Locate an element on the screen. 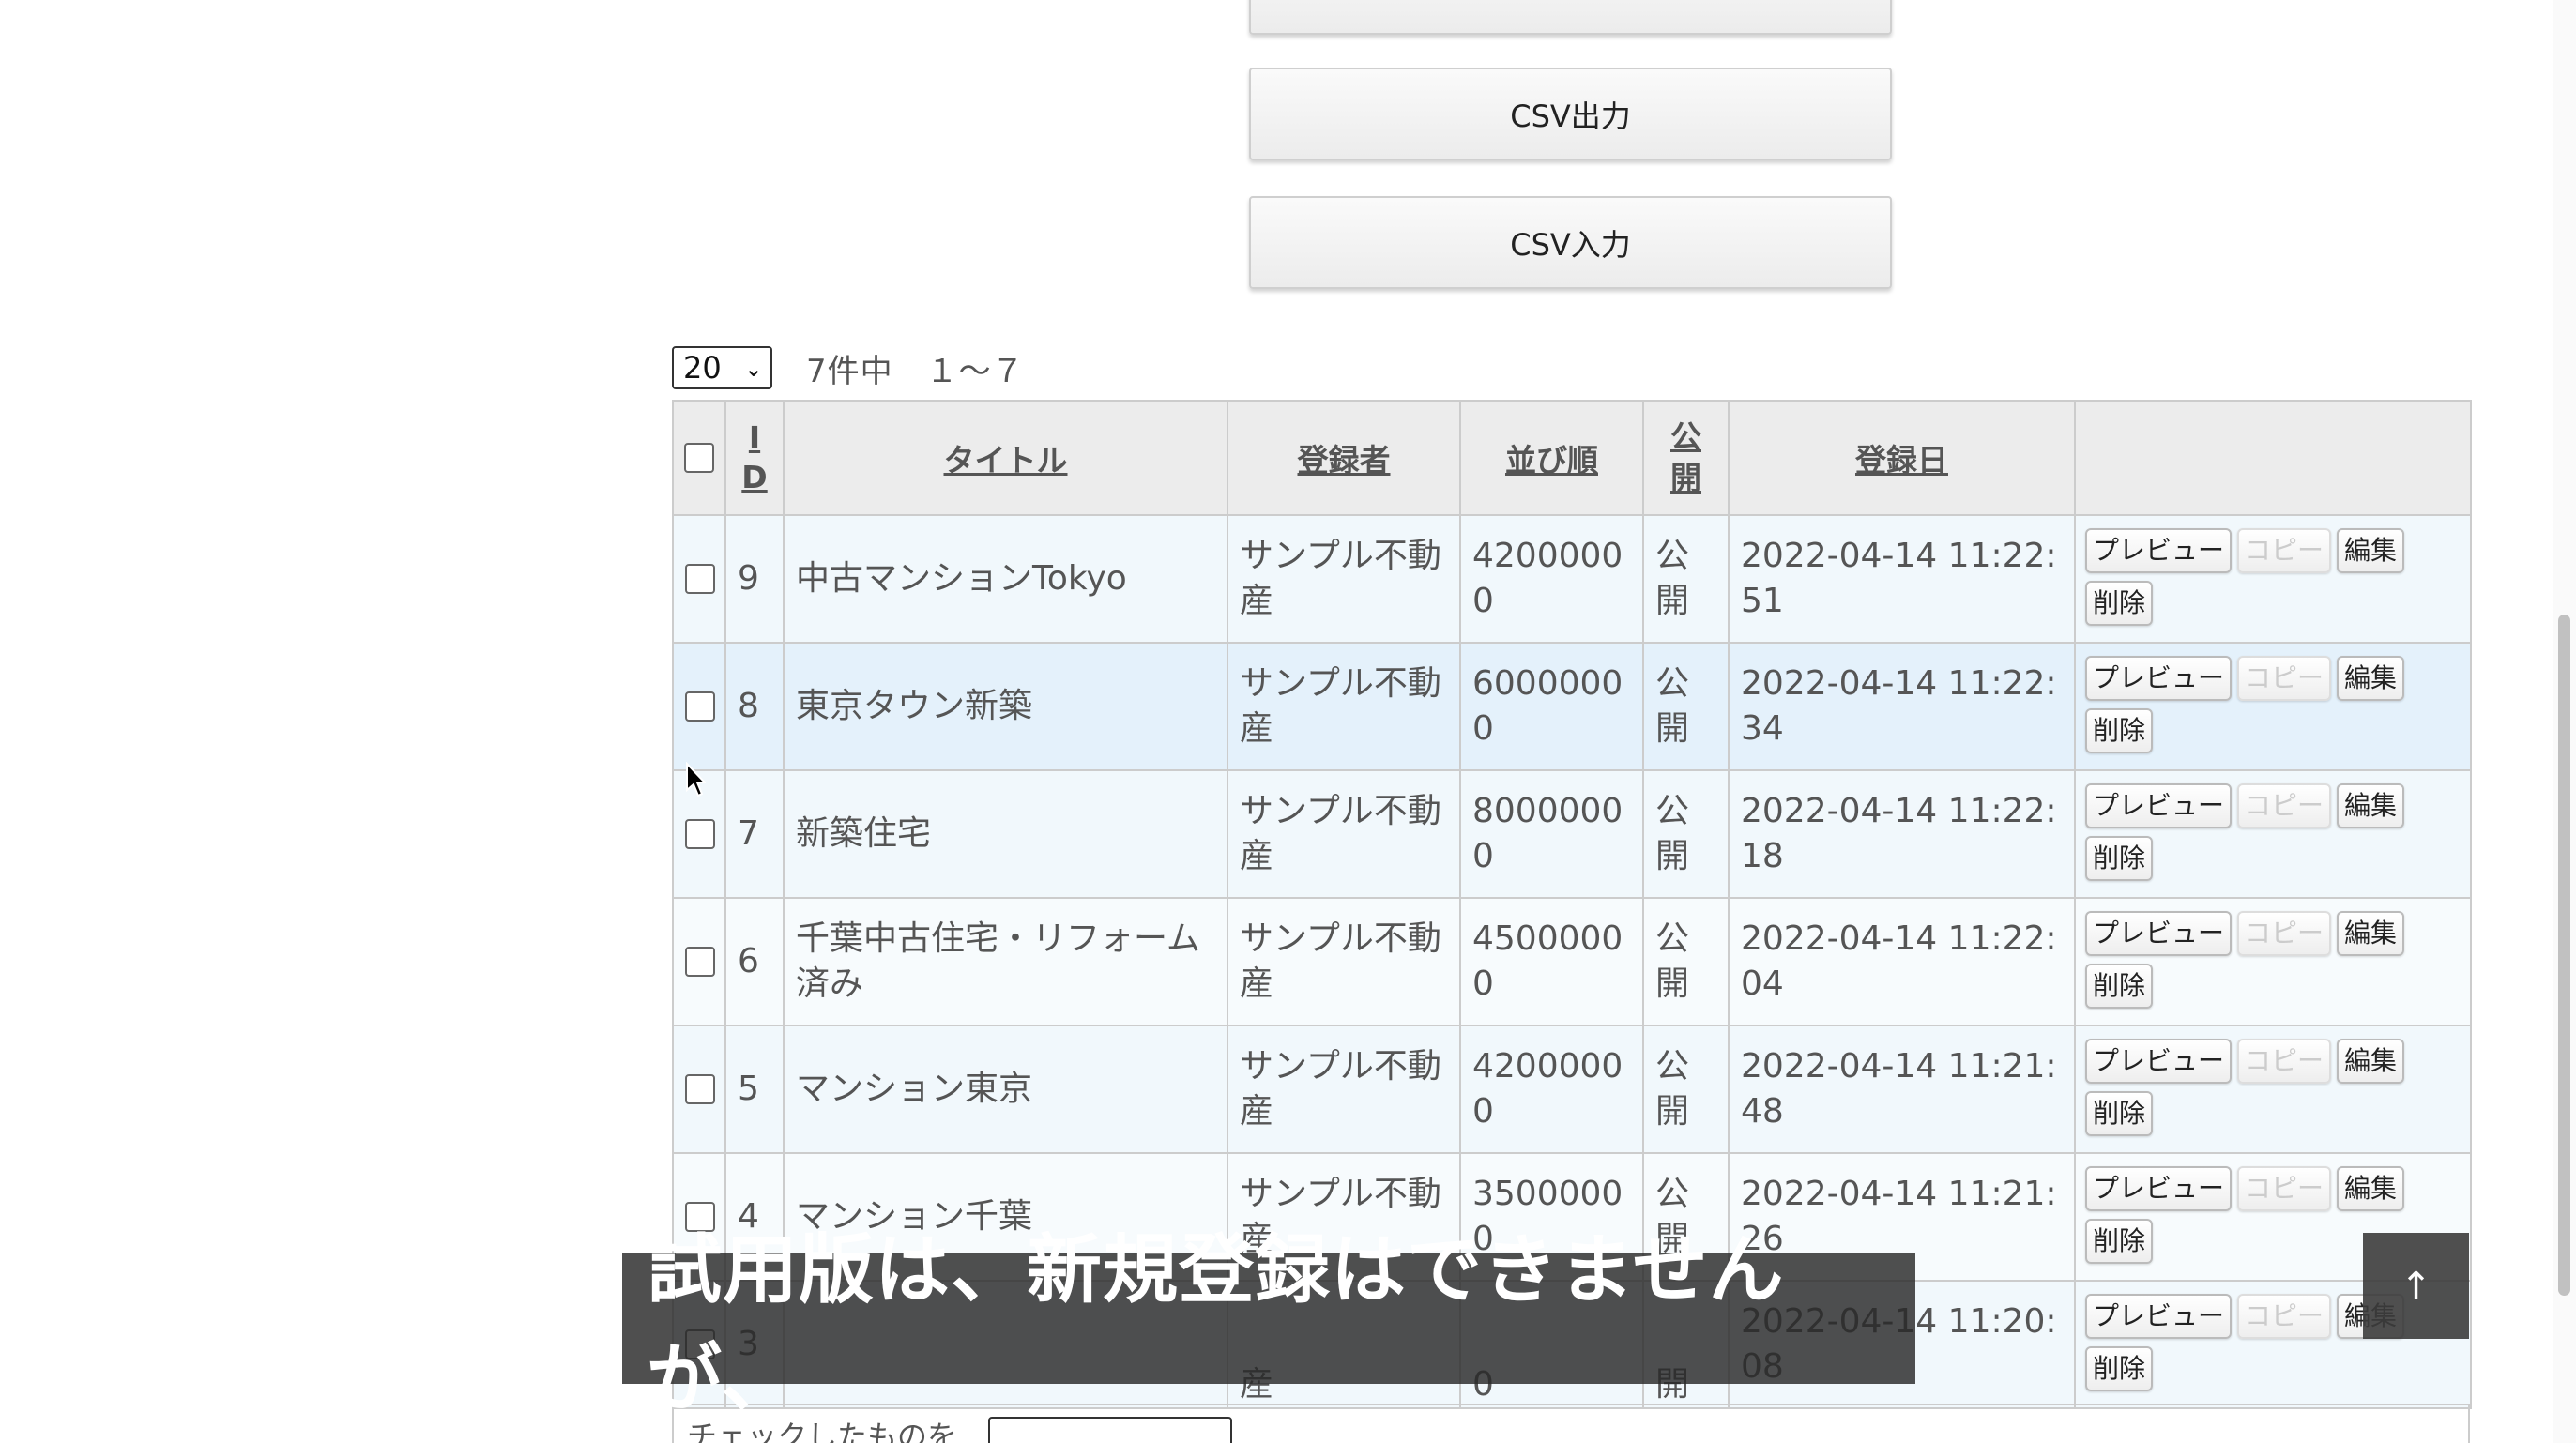 This screenshot has width=2576, height=1443. row-title: 千葉中古住宅・リフォーム済み is located at coordinates (1005, 962).